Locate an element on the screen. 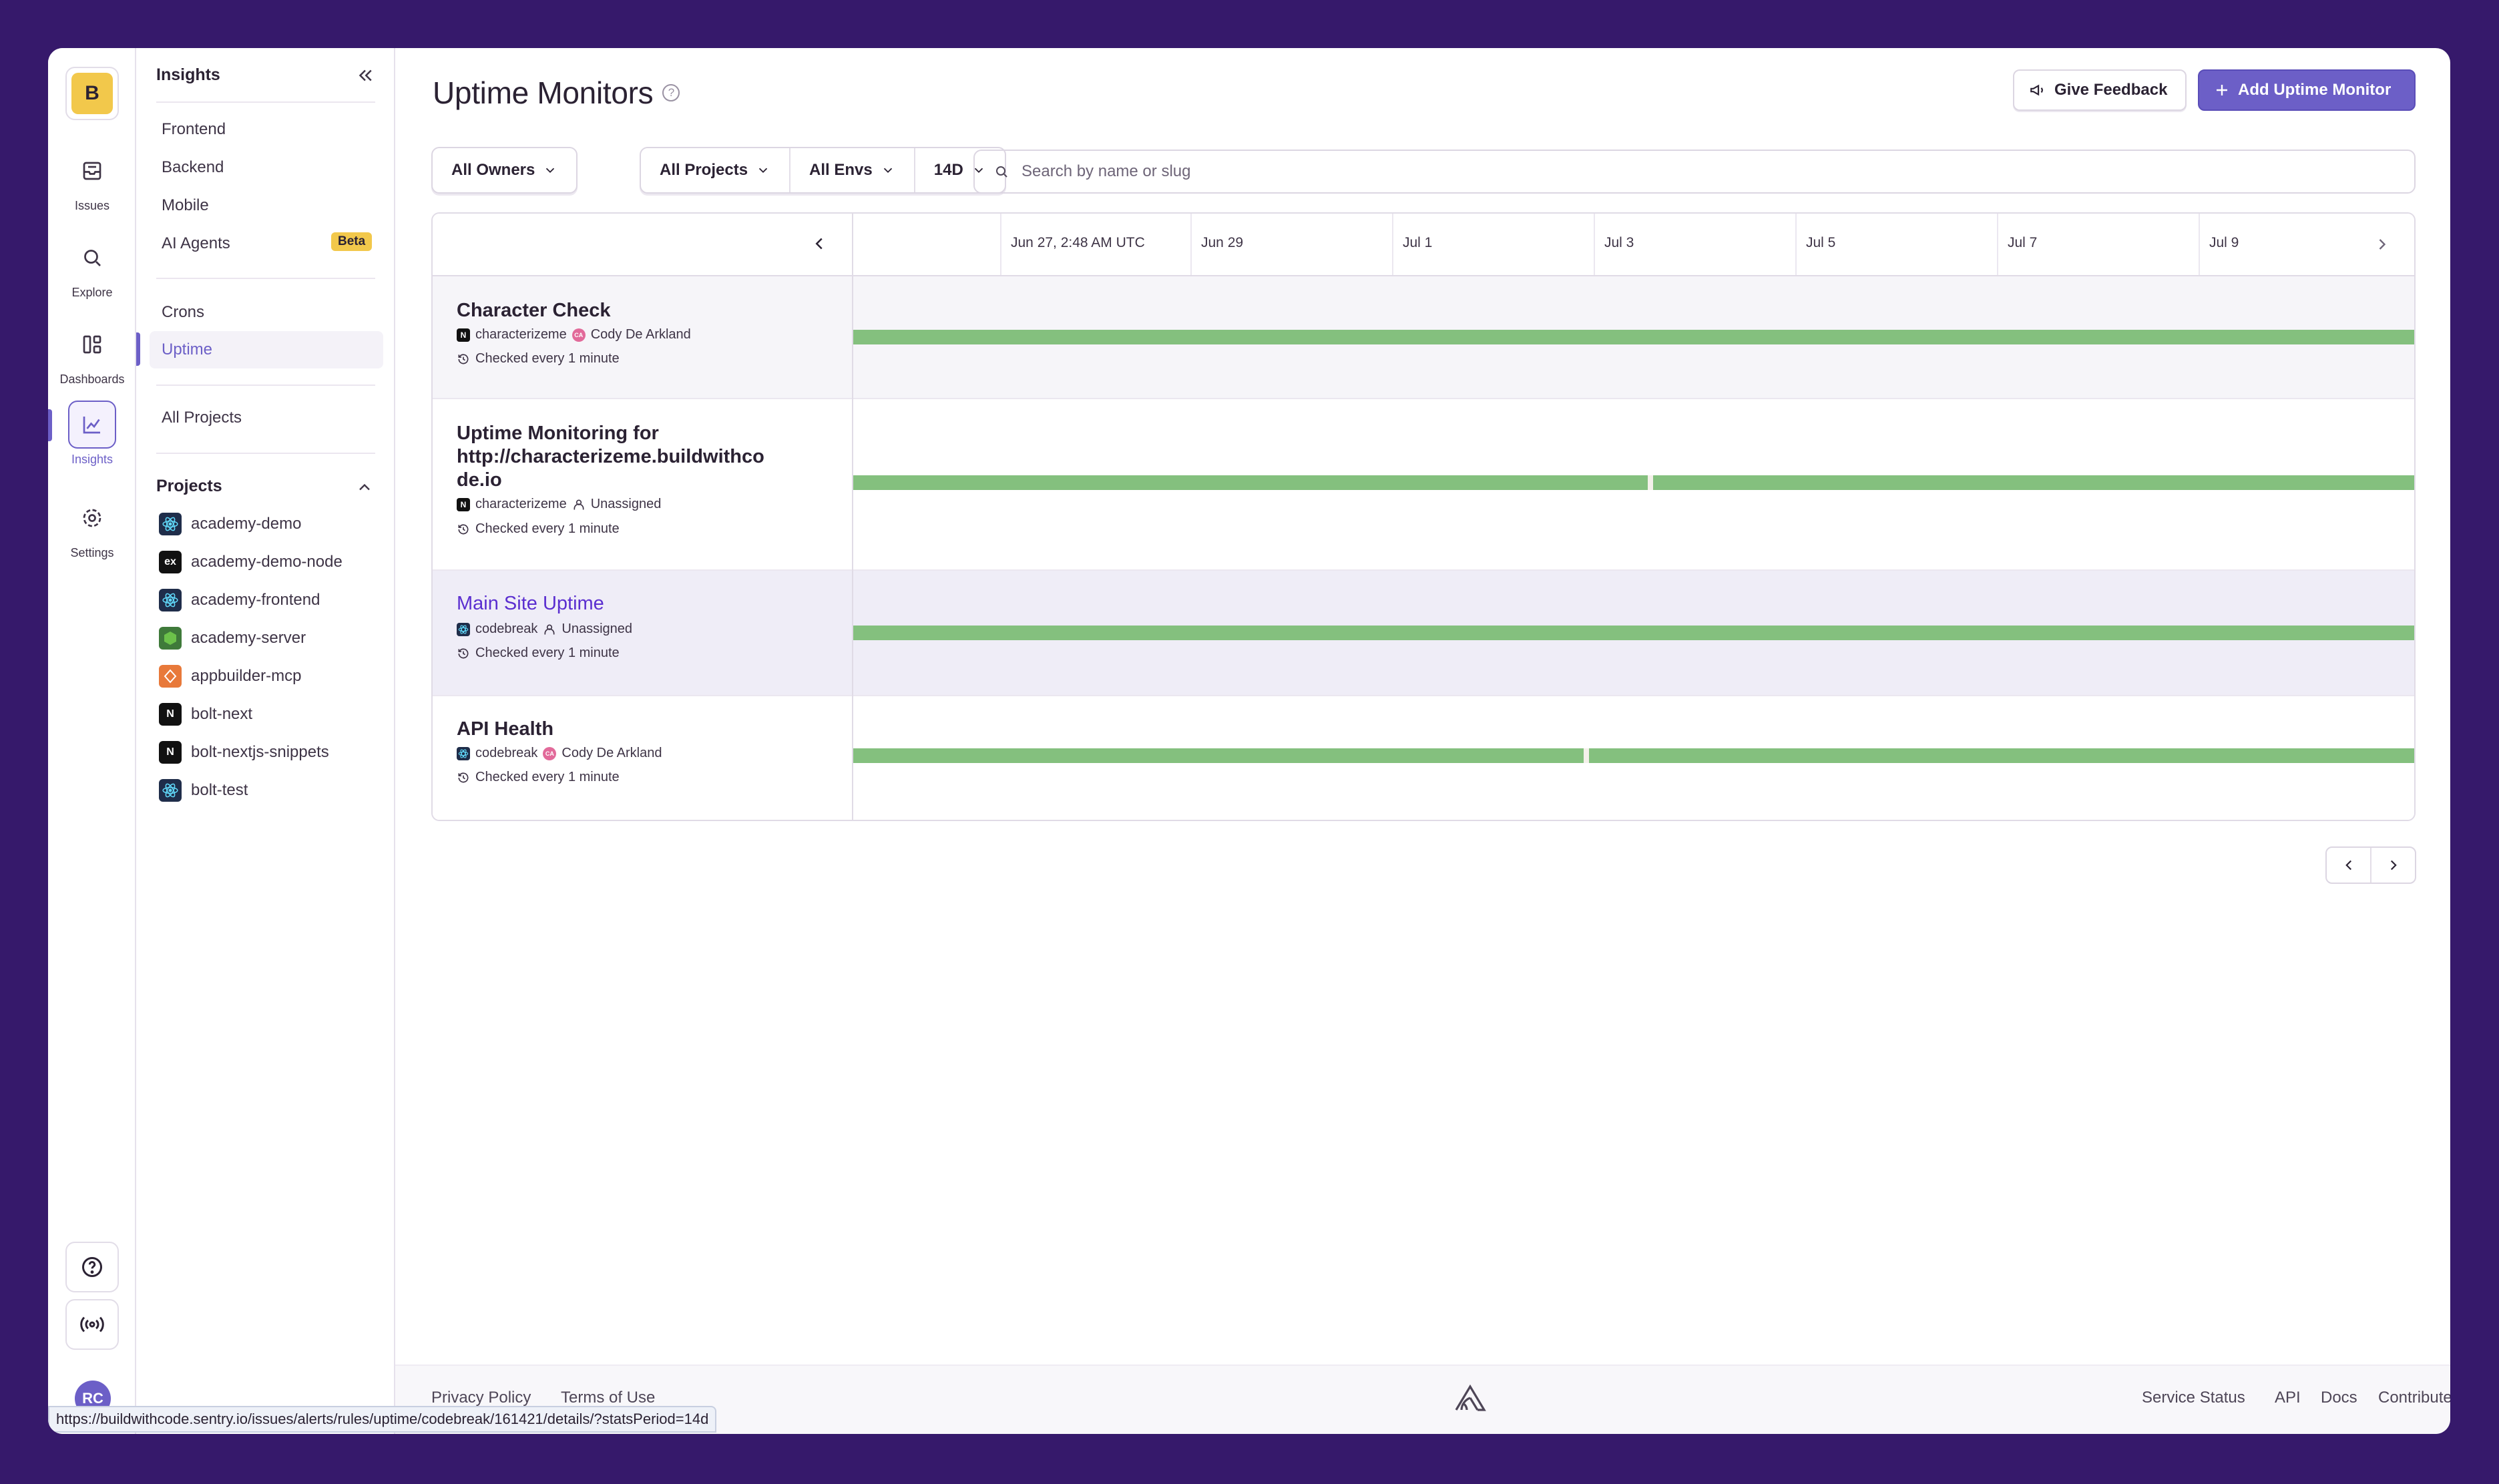 This screenshot has height=1484, width=2499. page-title: Uptime Monitors ? is located at coordinates (556, 93).